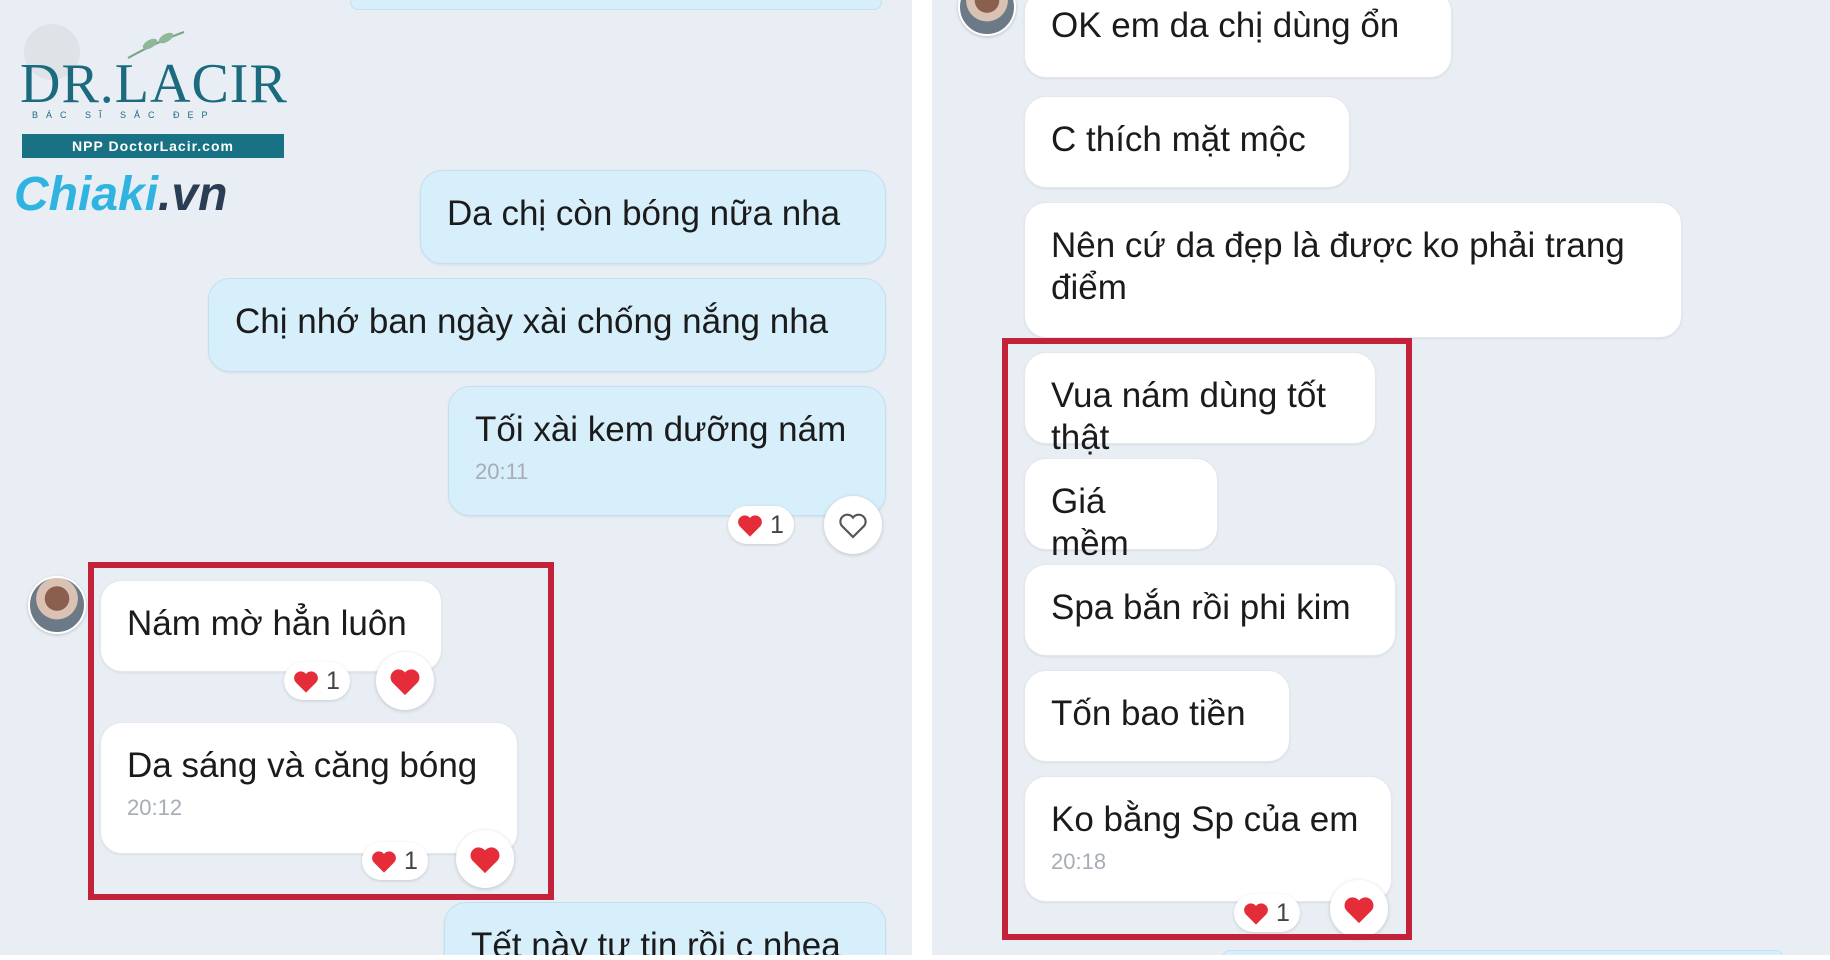 The height and width of the screenshot is (960, 1830). I want to click on image-bottom-edge, so click(915, 957).